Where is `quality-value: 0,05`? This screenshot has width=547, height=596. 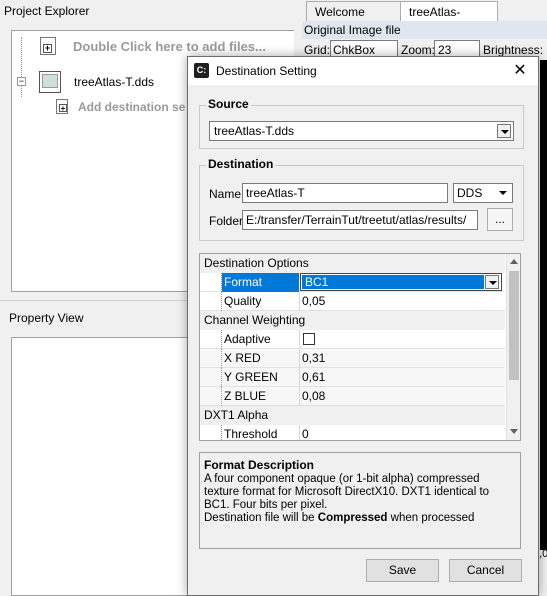 quality-value: 0,05 is located at coordinates (313, 301).